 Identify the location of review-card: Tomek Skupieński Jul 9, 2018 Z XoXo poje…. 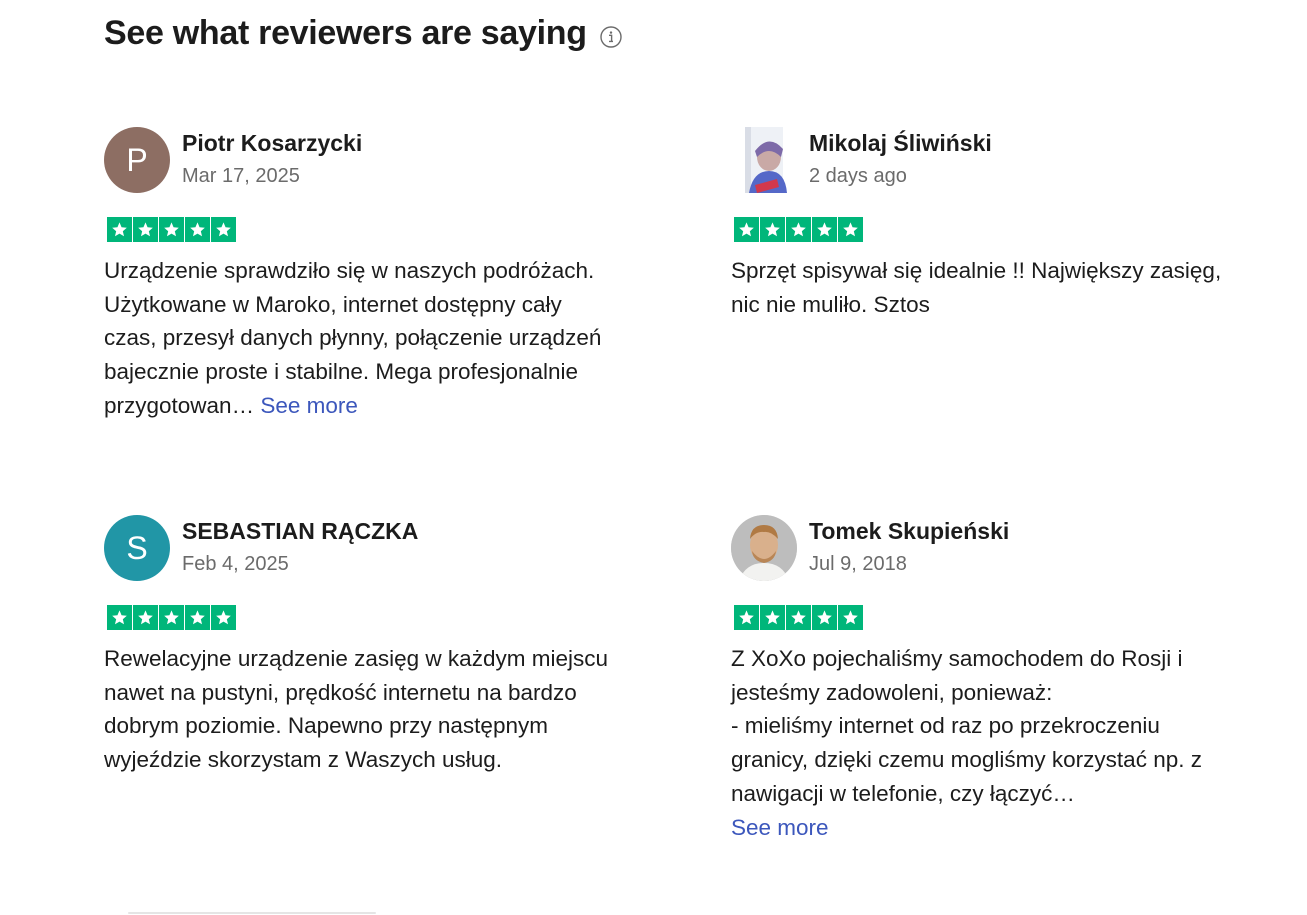
(986, 679).